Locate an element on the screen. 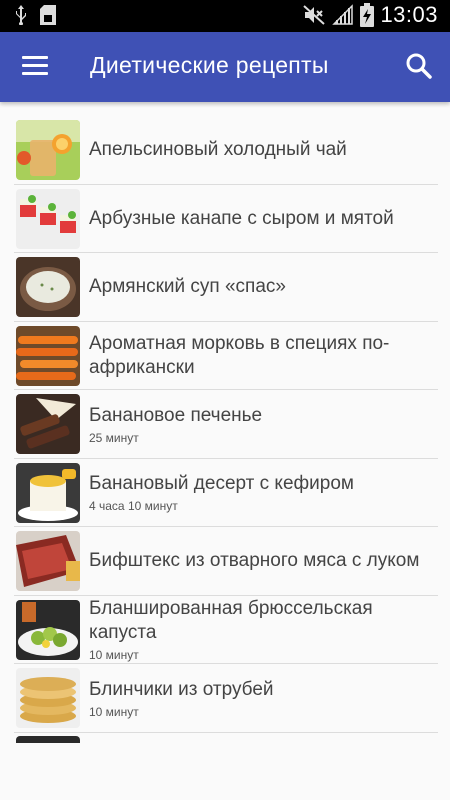  status-bar: 13:03 is located at coordinates (225, 16).